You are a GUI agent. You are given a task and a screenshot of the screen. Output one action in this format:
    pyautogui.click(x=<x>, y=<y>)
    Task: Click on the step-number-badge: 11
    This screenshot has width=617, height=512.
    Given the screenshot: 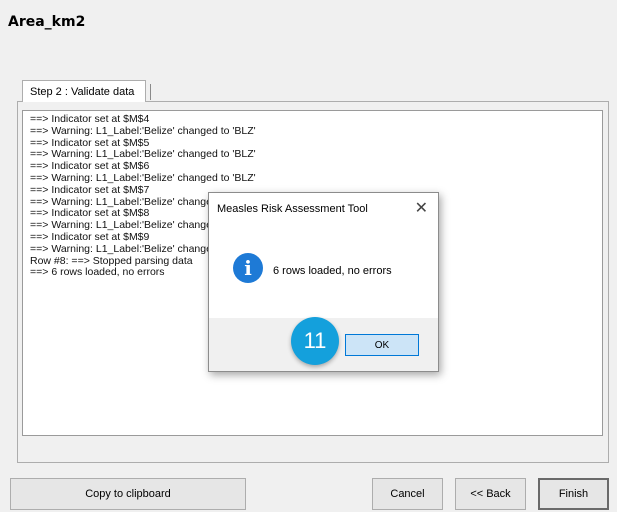 What is the action you would take?
    pyautogui.click(x=315, y=341)
    